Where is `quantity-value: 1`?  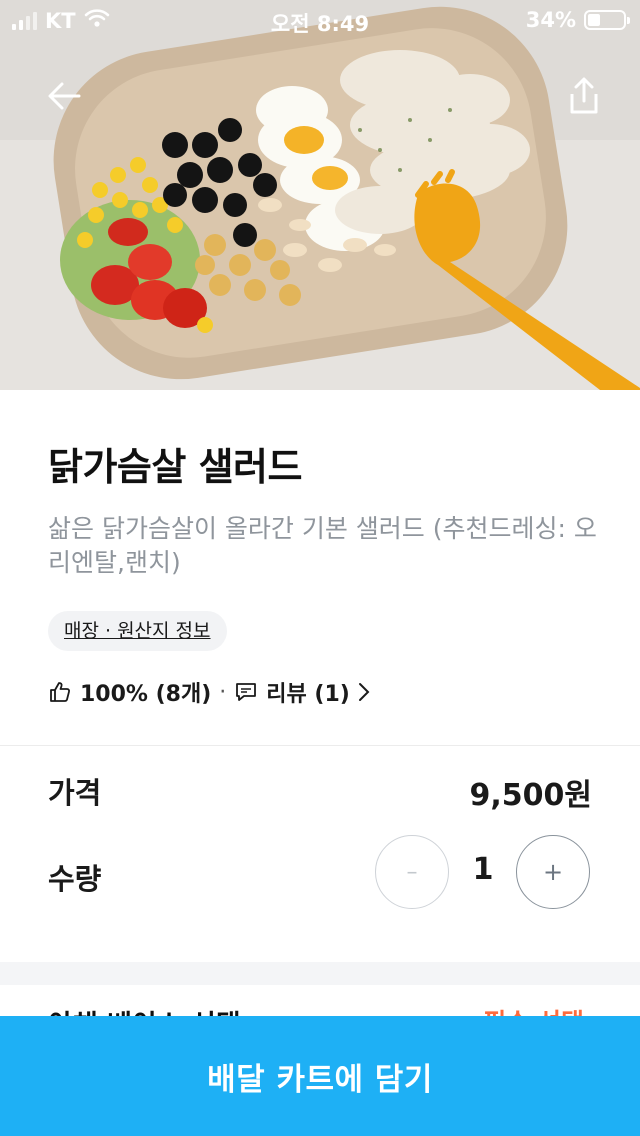 quantity-value: 1 is located at coordinates (483, 869).